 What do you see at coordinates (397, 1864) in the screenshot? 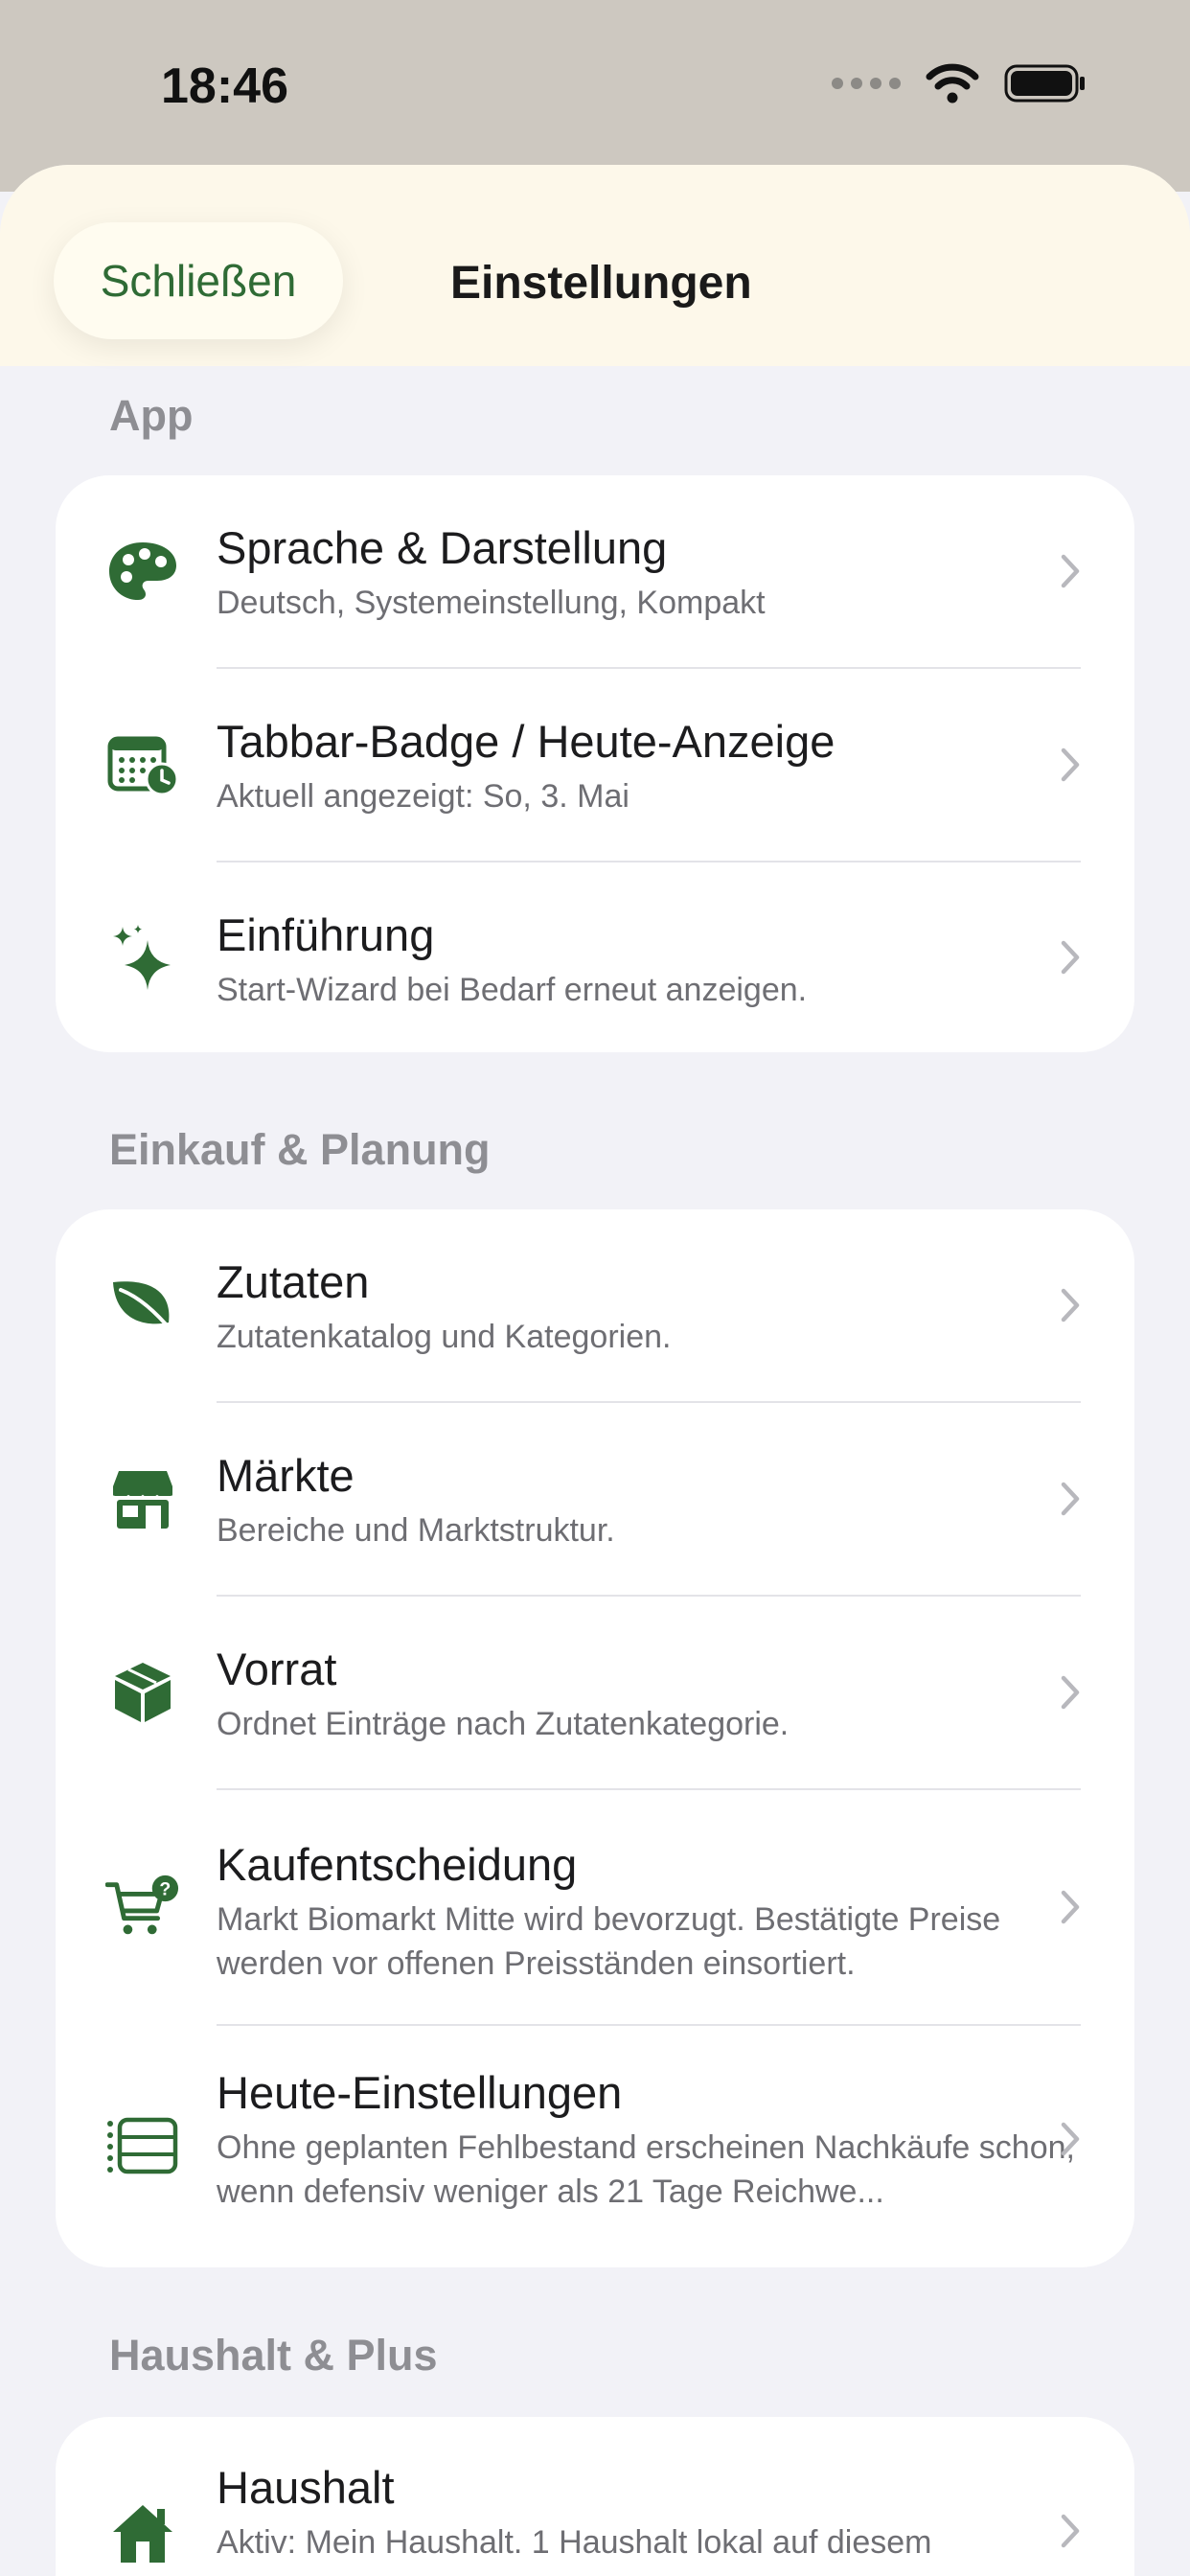
I see `row-title: Kaufentscheidung` at bounding box center [397, 1864].